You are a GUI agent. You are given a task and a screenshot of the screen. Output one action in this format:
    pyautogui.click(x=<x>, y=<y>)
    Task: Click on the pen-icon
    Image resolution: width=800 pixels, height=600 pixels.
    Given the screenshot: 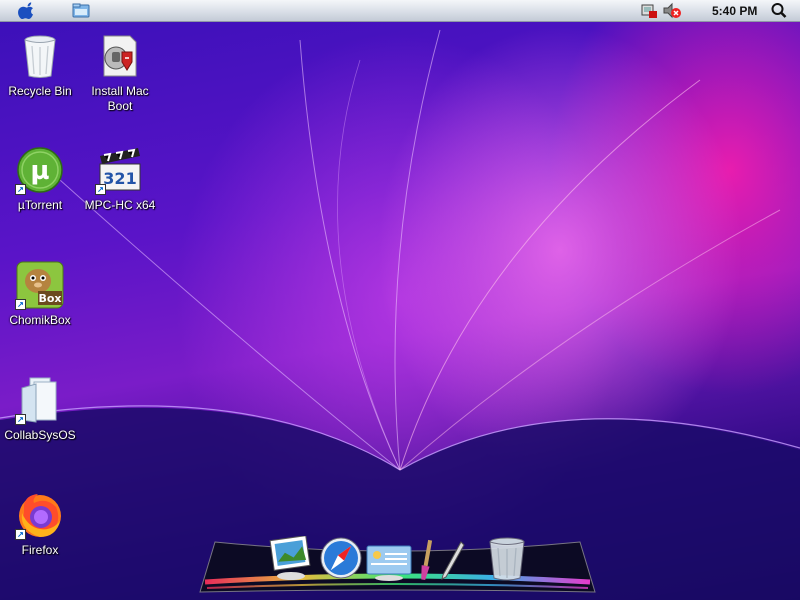 What is the action you would take?
    pyautogui.click(x=452, y=561)
    